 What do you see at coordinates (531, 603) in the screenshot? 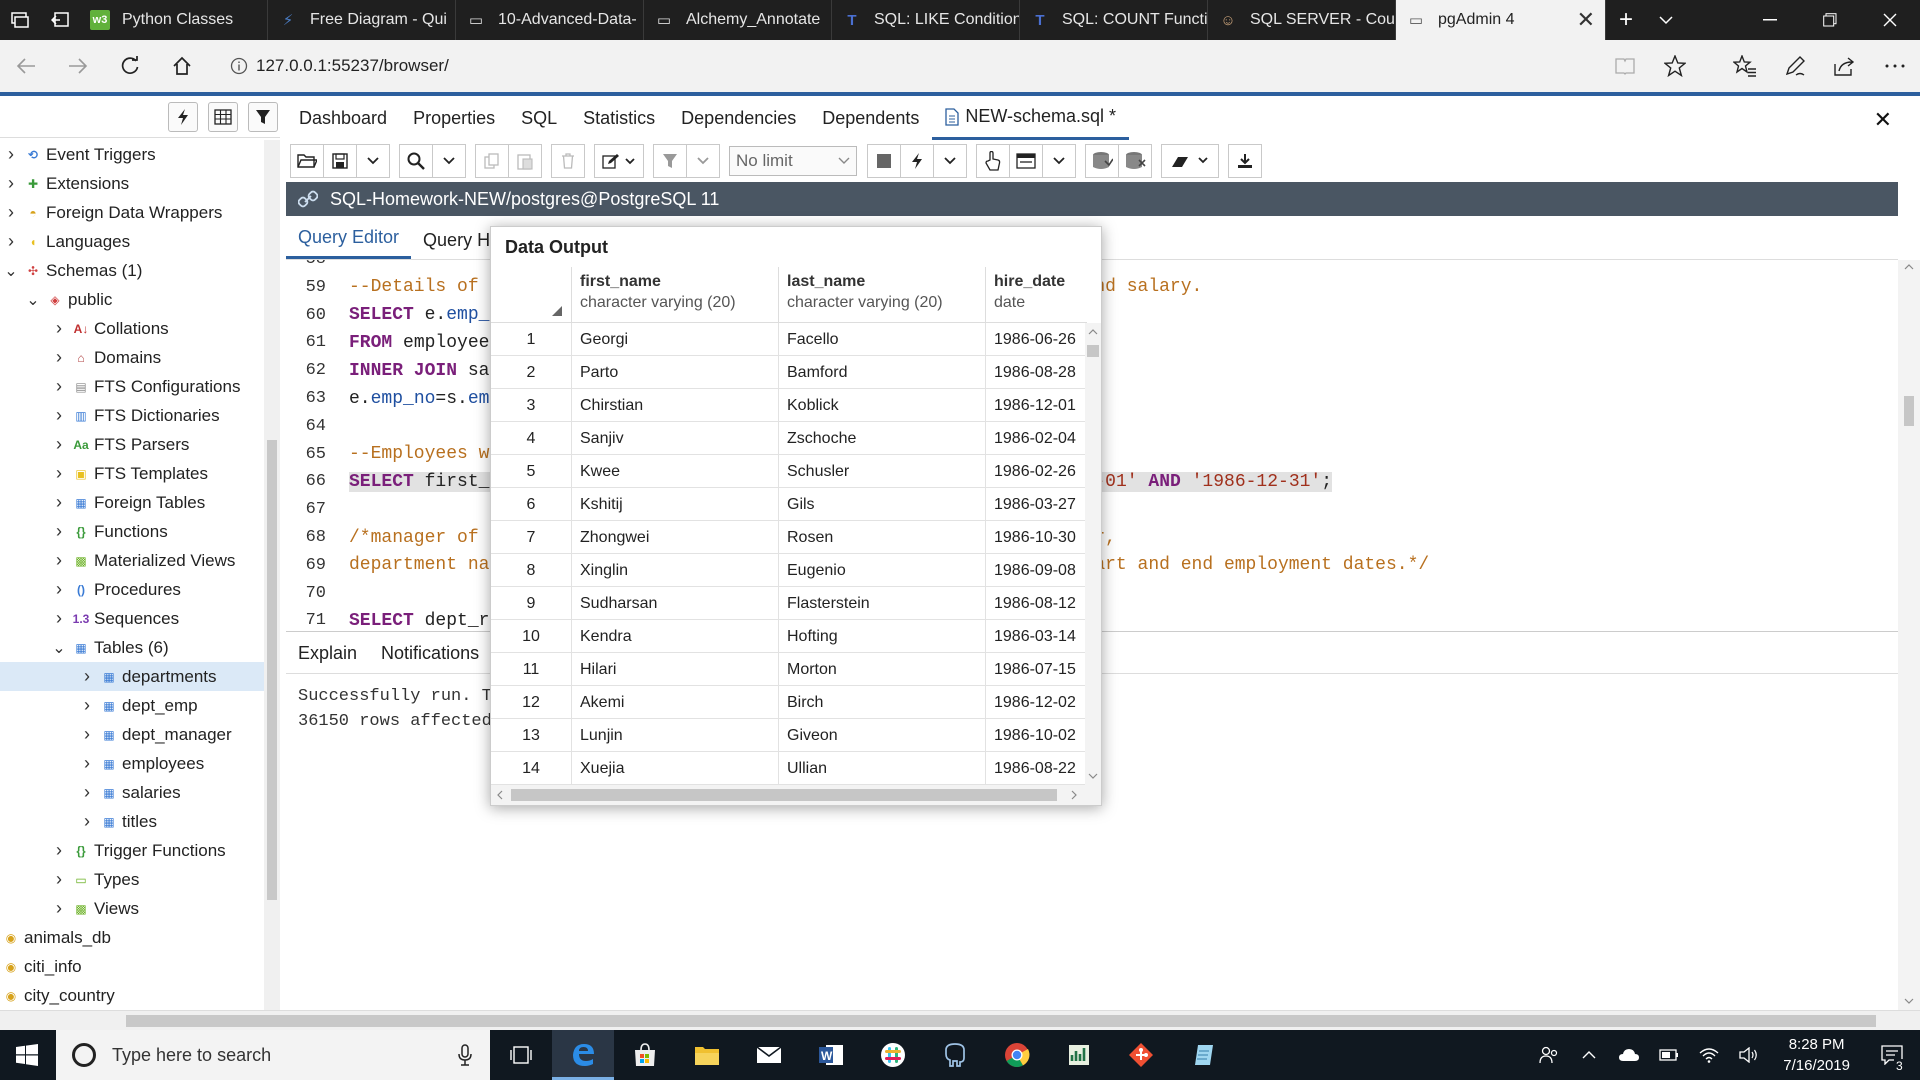
I see `row-number-cell: 9` at bounding box center [531, 603].